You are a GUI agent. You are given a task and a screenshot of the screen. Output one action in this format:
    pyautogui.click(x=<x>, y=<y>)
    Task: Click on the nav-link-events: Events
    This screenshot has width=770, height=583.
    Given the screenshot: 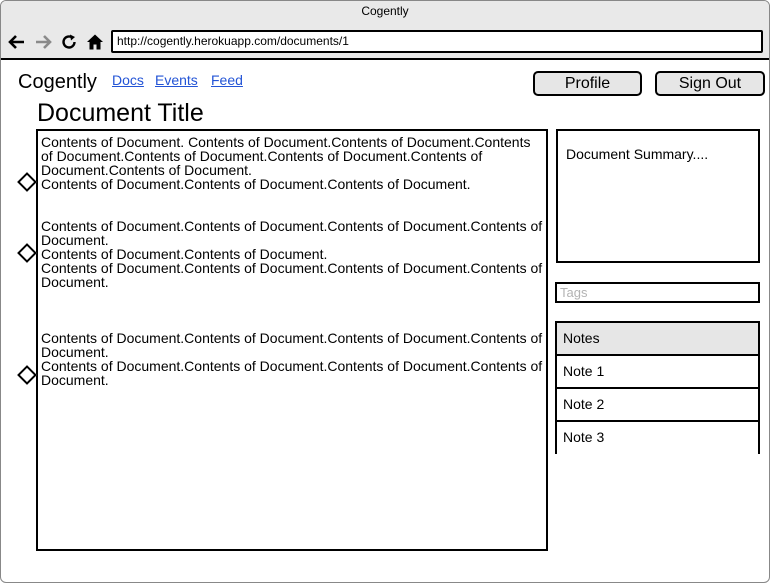 What is the action you would take?
    pyautogui.click(x=176, y=80)
    